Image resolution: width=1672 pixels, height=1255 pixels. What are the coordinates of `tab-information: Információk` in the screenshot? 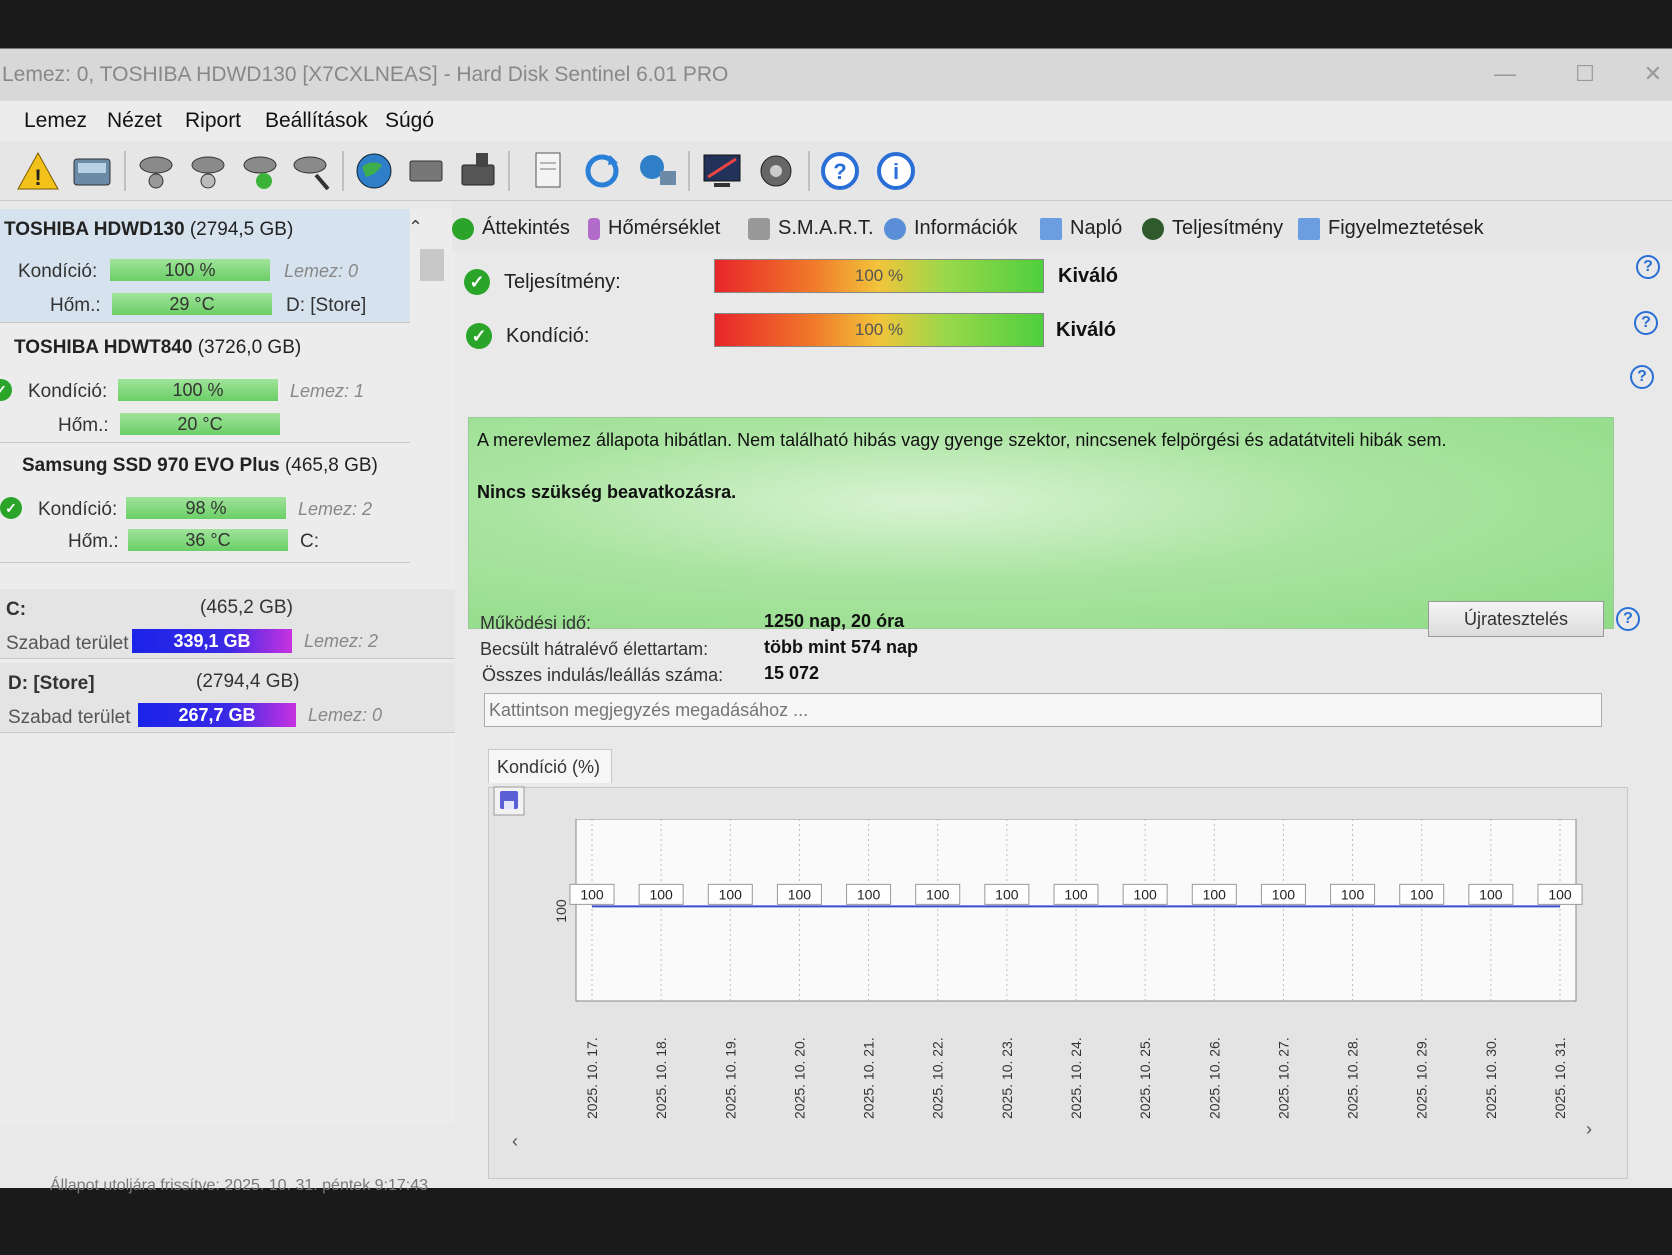 It's located at (950, 228).